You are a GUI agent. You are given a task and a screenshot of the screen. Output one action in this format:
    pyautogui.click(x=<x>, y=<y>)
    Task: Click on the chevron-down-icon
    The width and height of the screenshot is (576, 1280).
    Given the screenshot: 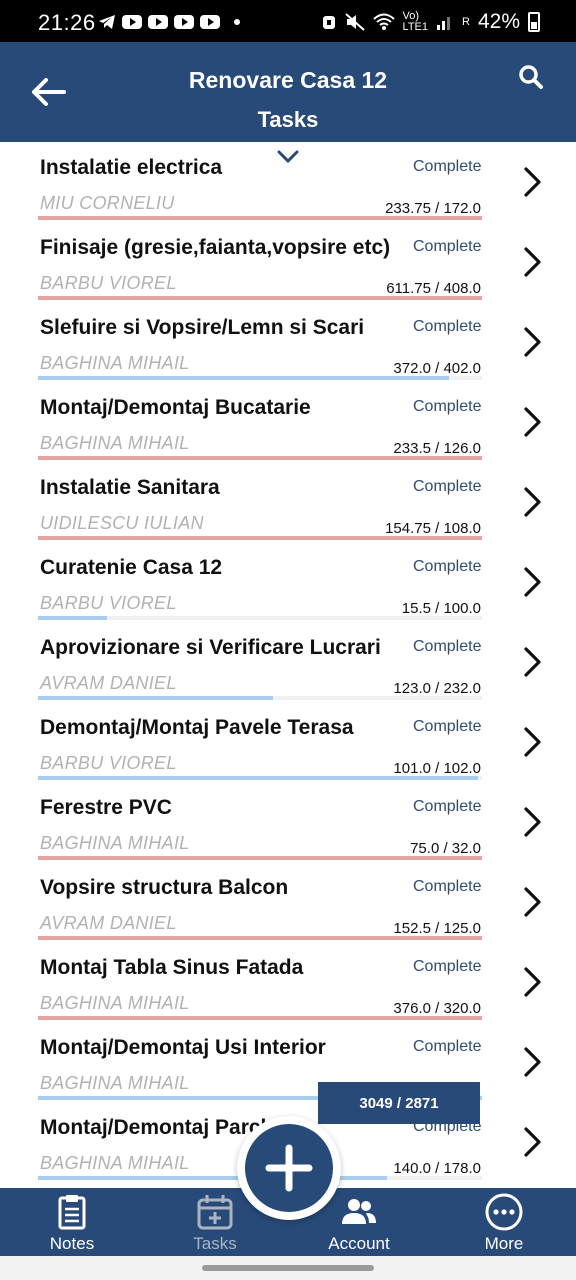 What is the action you would take?
    pyautogui.click(x=288, y=157)
    